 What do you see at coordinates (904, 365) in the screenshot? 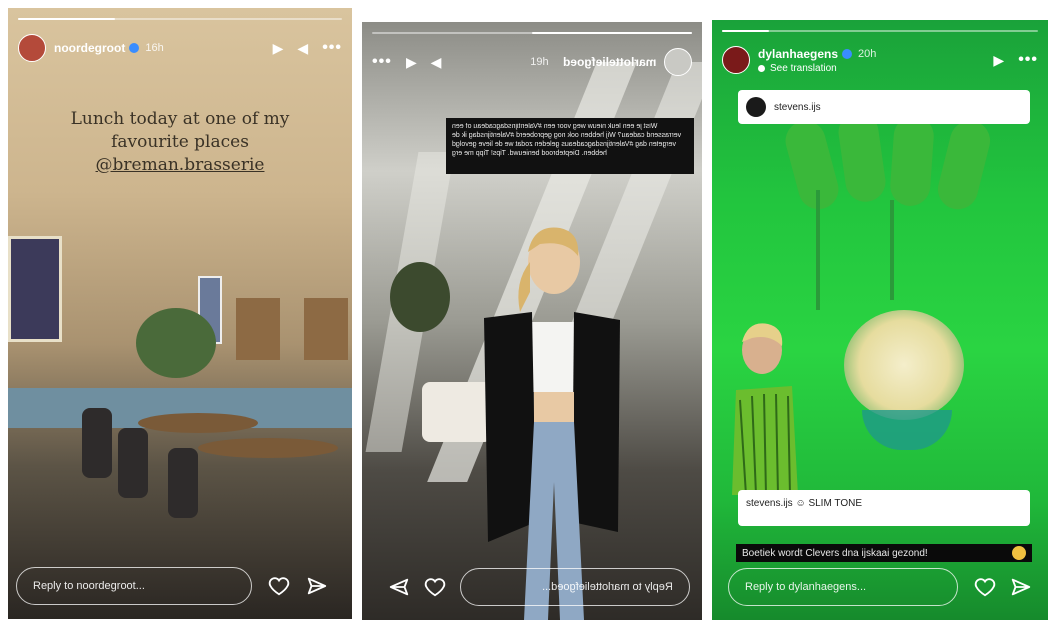
I see `dessert` at bounding box center [904, 365].